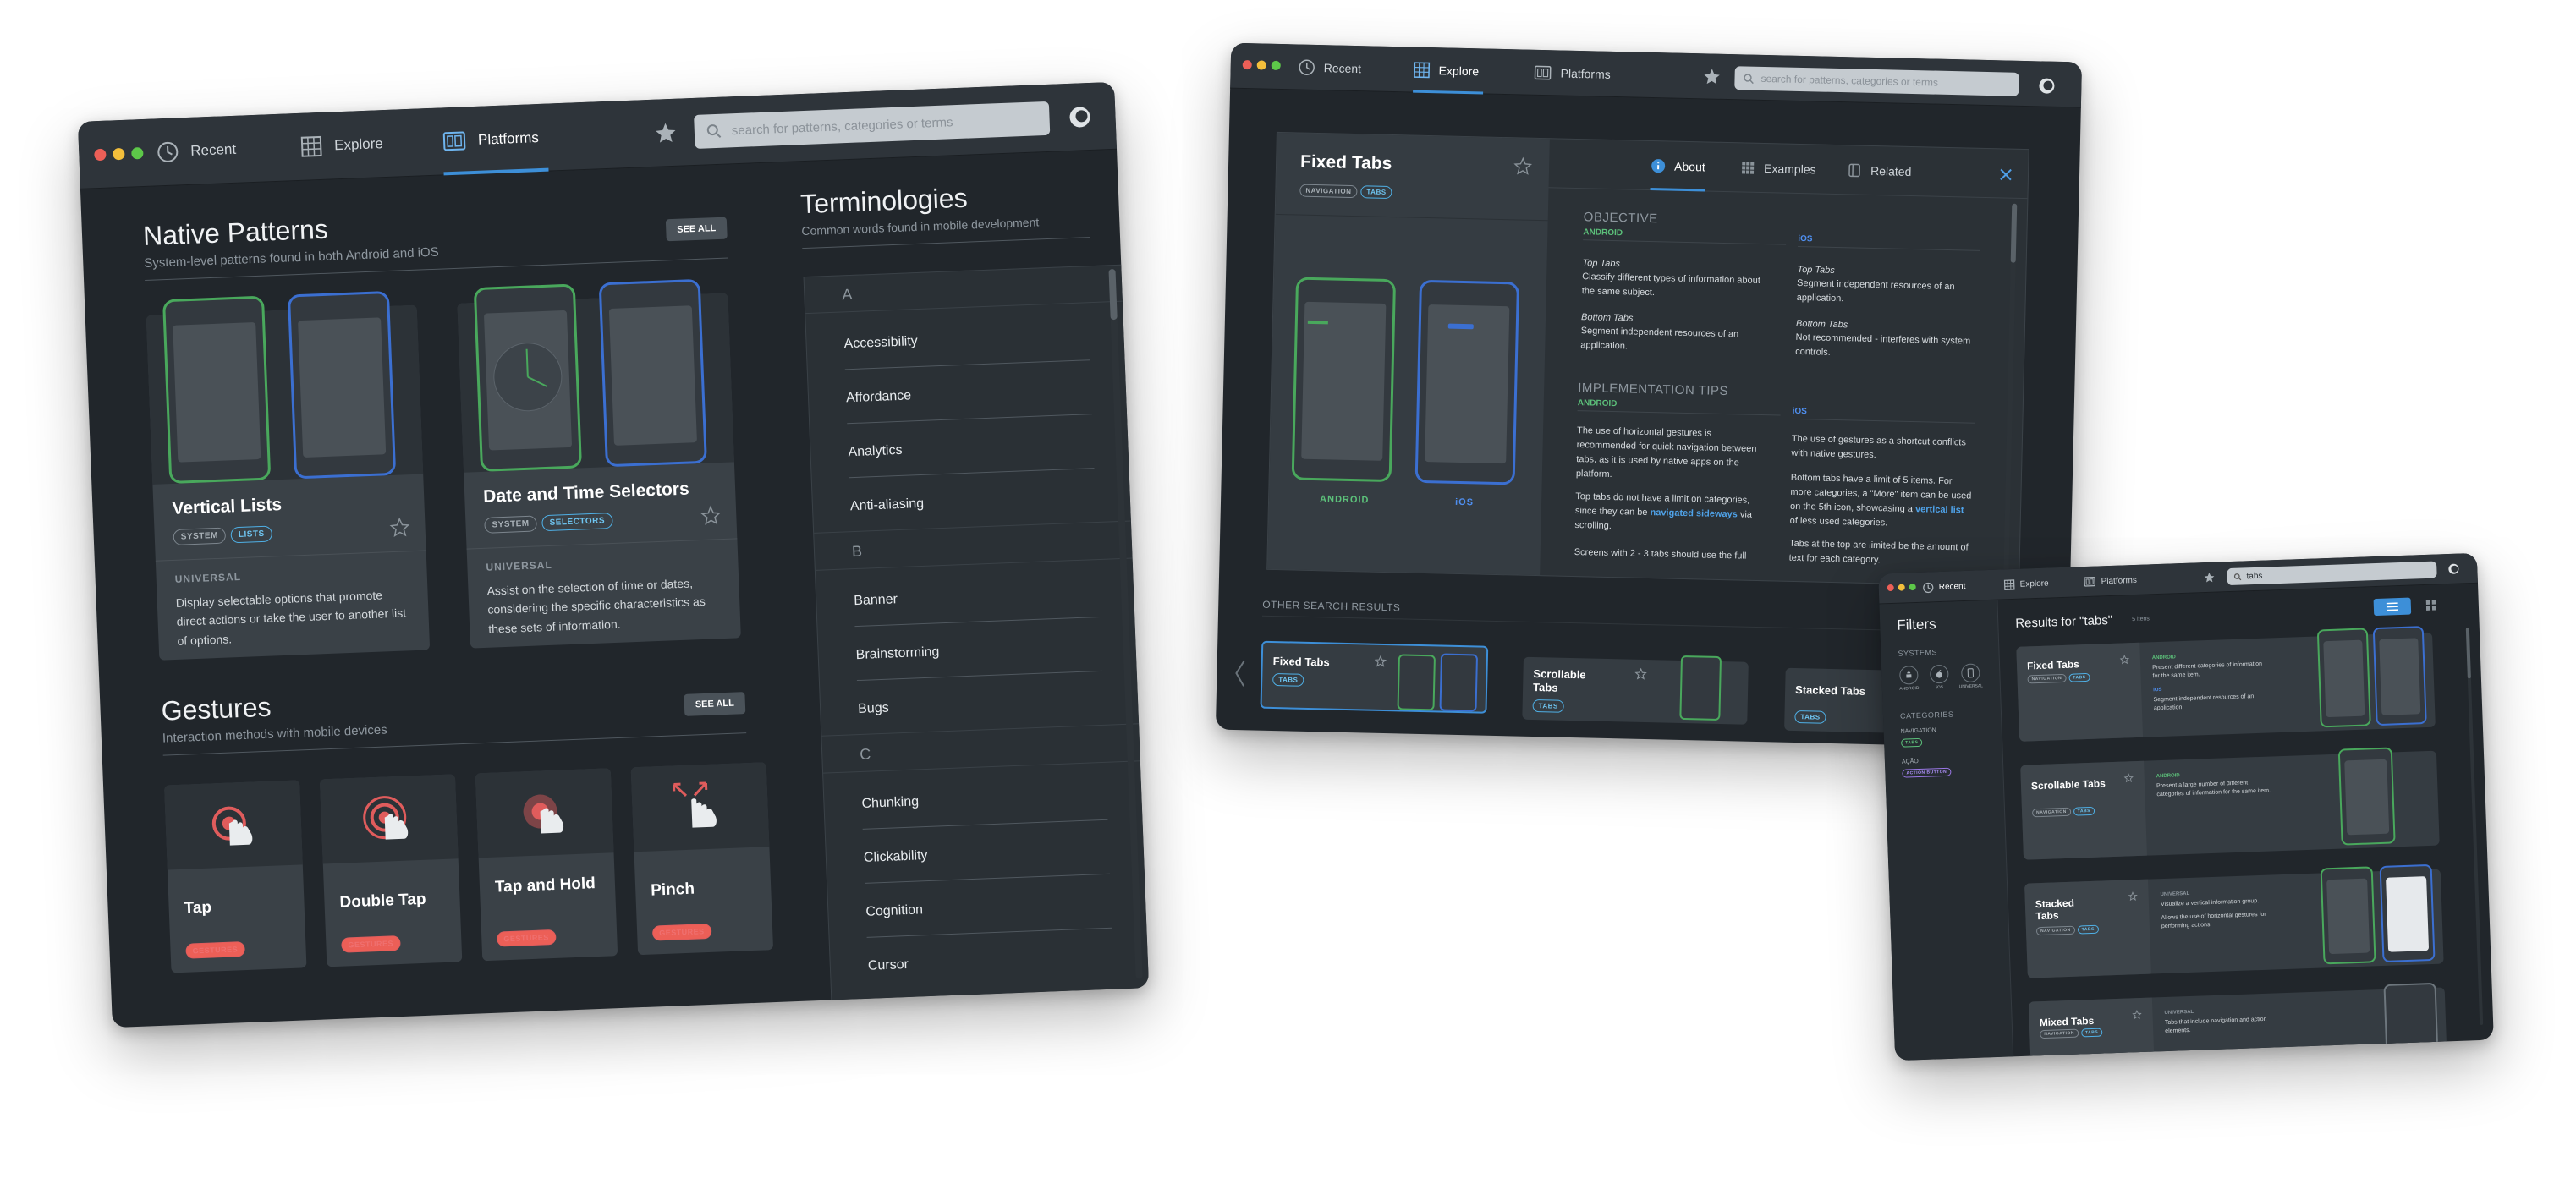 This screenshot has width=2576, height=1184. Describe the element at coordinates (715, 704) in the screenshot. I see `see-all-gestures-button: SEE ALL` at that location.